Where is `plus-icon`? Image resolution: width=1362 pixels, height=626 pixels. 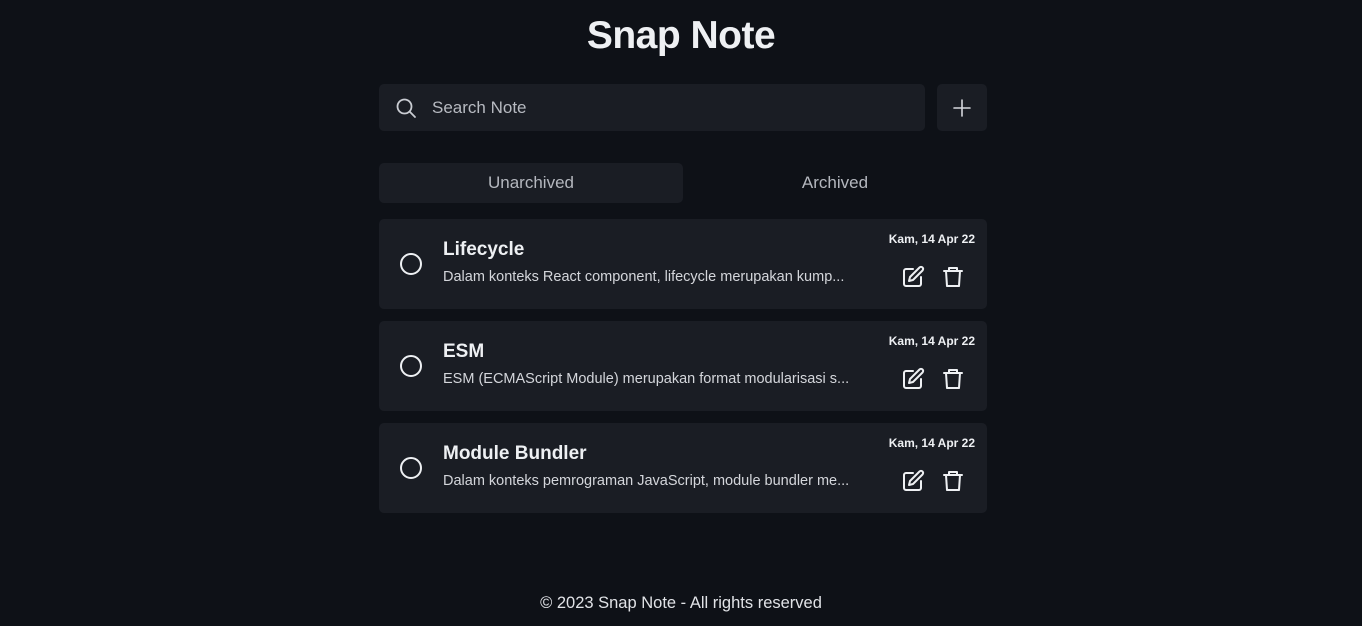
plus-icon is located at coordinates (962, 108).